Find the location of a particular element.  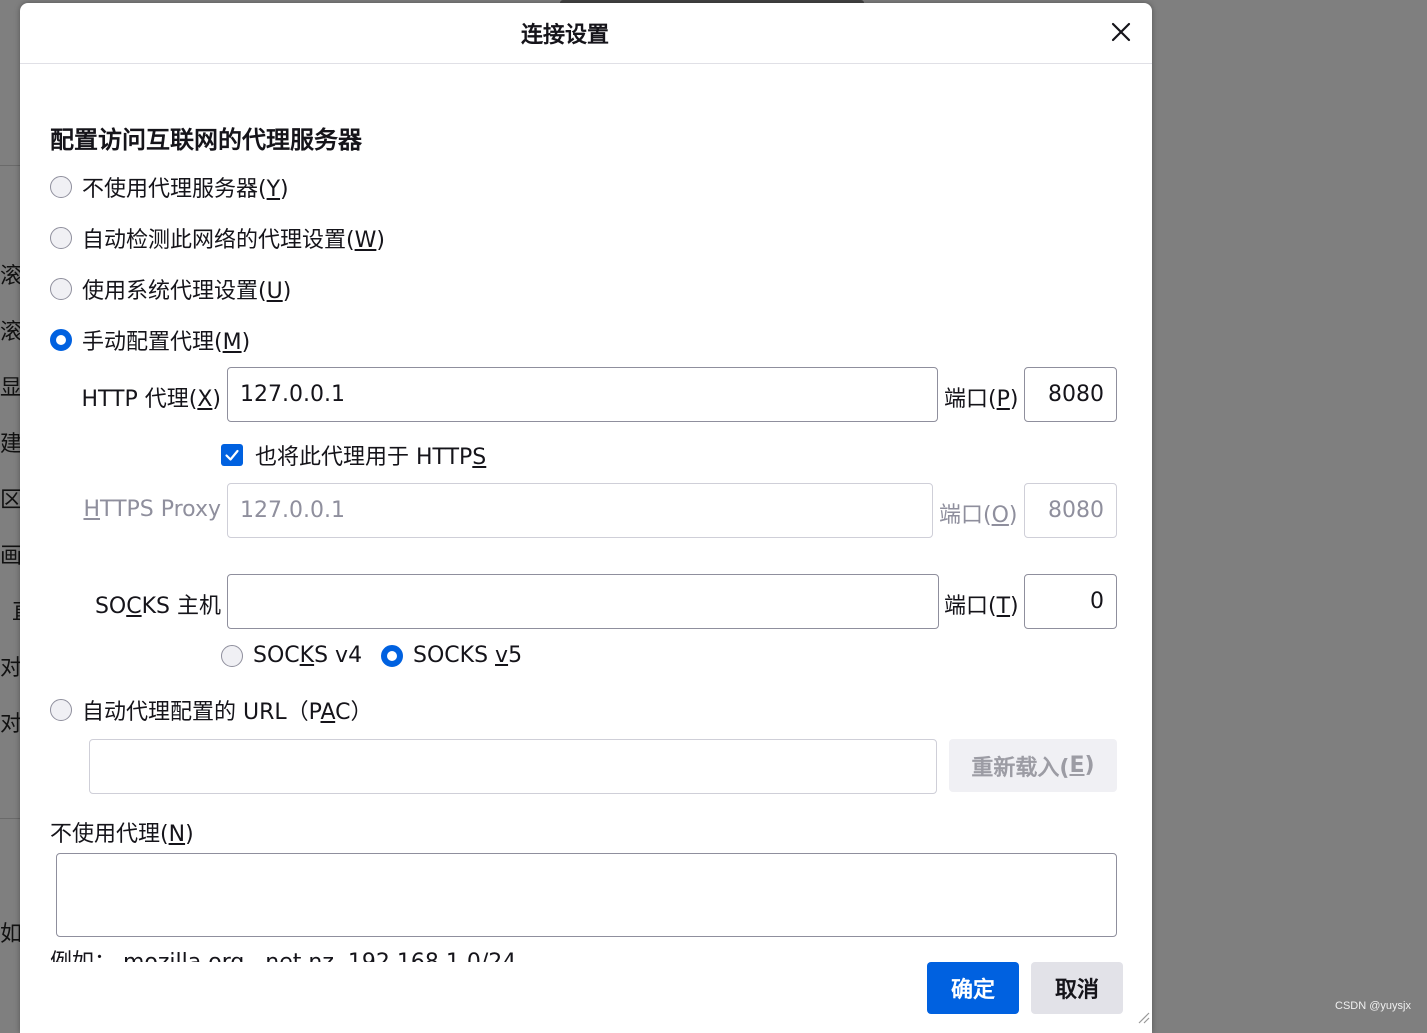

background-text: 区分 is located at coordinates (10, 500).